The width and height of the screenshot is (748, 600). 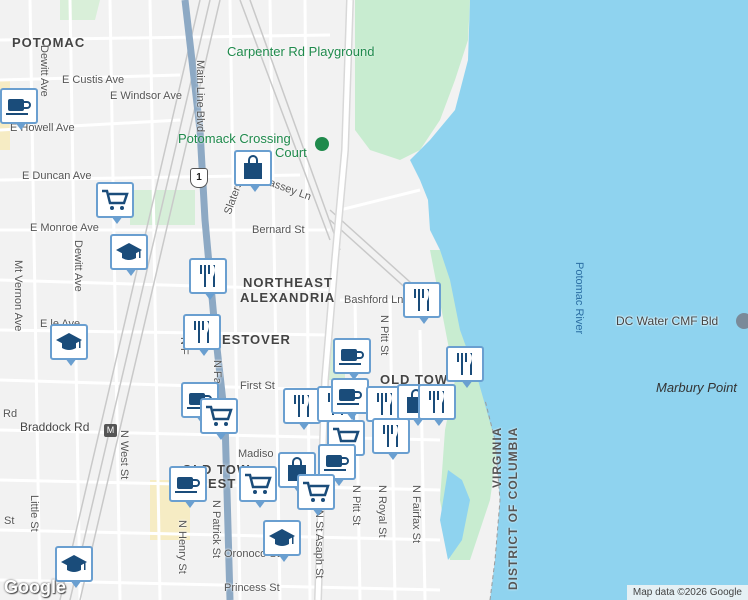 What do you see at coordinates (384, 335) in the screenshot?
I see `street-label-n-pitt: N Pitt St` at bounding box center [384, 335].